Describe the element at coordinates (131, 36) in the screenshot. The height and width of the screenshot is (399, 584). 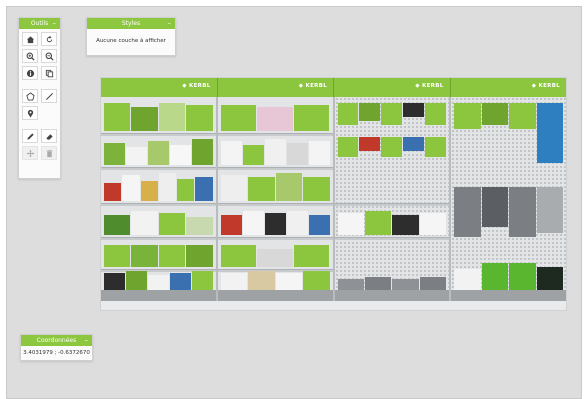
I see `styles-panel: Styles – Aucune couche à afficher` at that location.